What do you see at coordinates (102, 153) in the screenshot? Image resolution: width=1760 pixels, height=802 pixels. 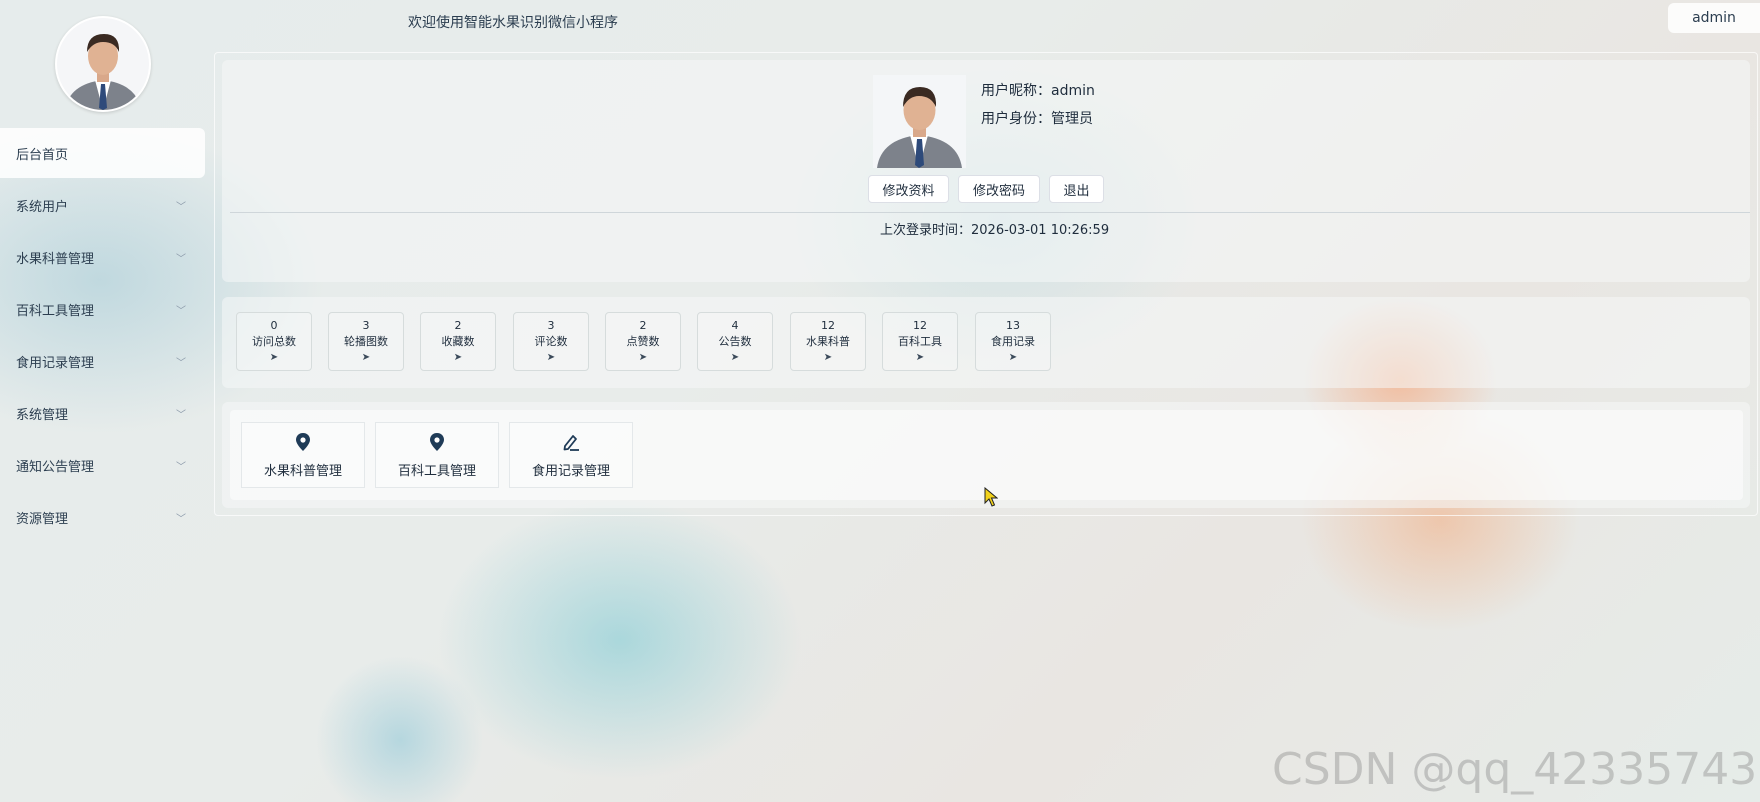 I see `sidebar-item-dashboard: 后台首页` at bounding box center [102, 153].